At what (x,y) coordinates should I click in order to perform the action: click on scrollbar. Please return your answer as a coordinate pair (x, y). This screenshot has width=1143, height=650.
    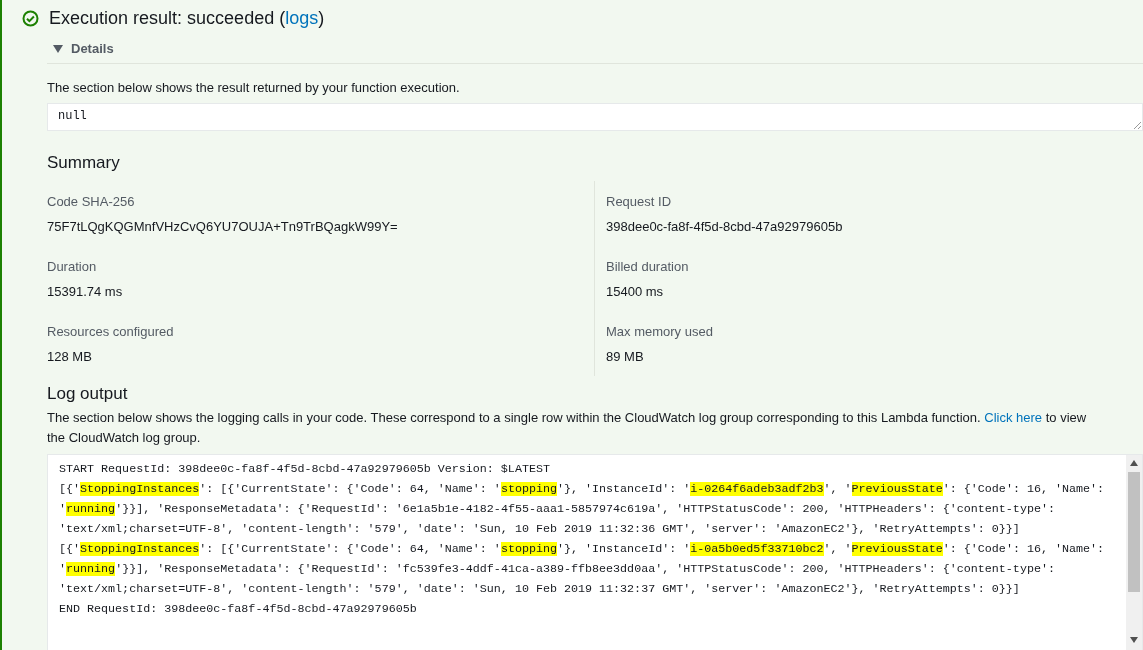
    Looking at the image, I should click on (1134, 552).